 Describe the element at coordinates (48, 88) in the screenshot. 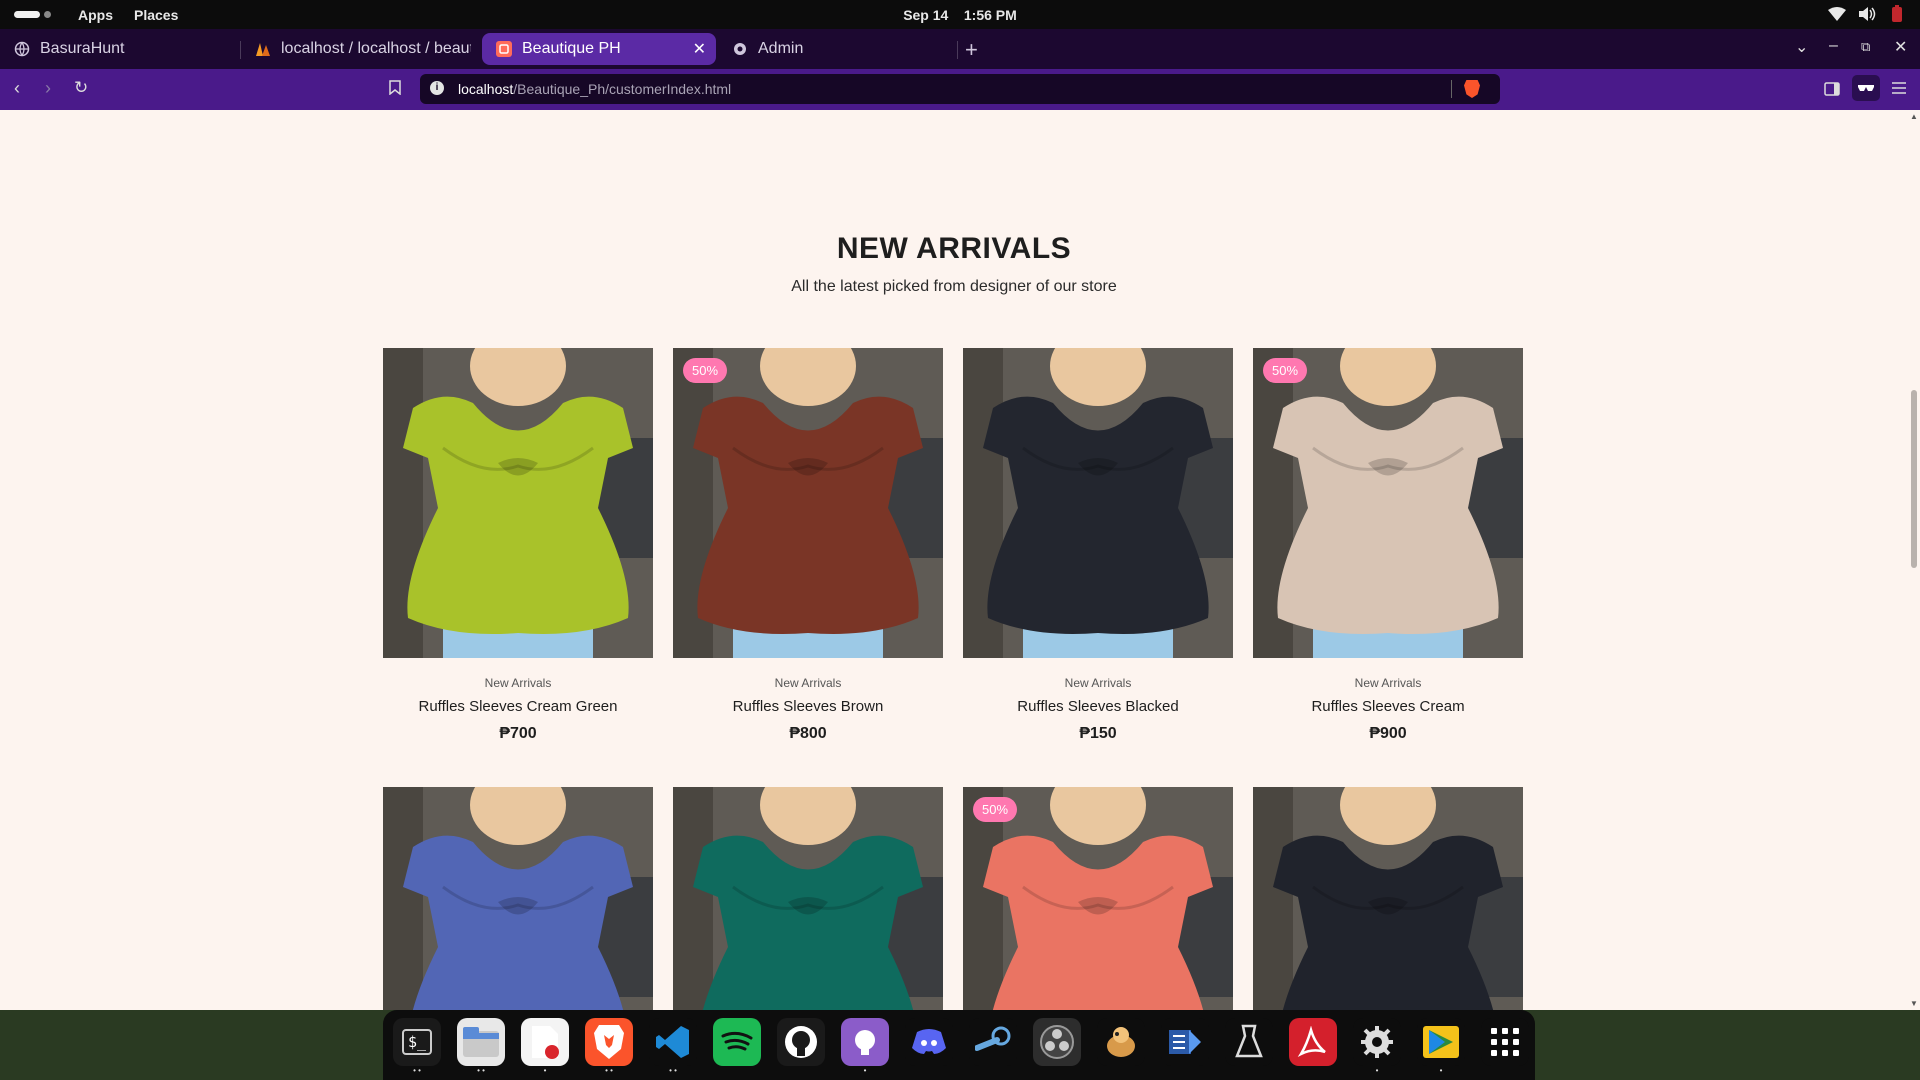

I see `forward-icon: ›` at that location.